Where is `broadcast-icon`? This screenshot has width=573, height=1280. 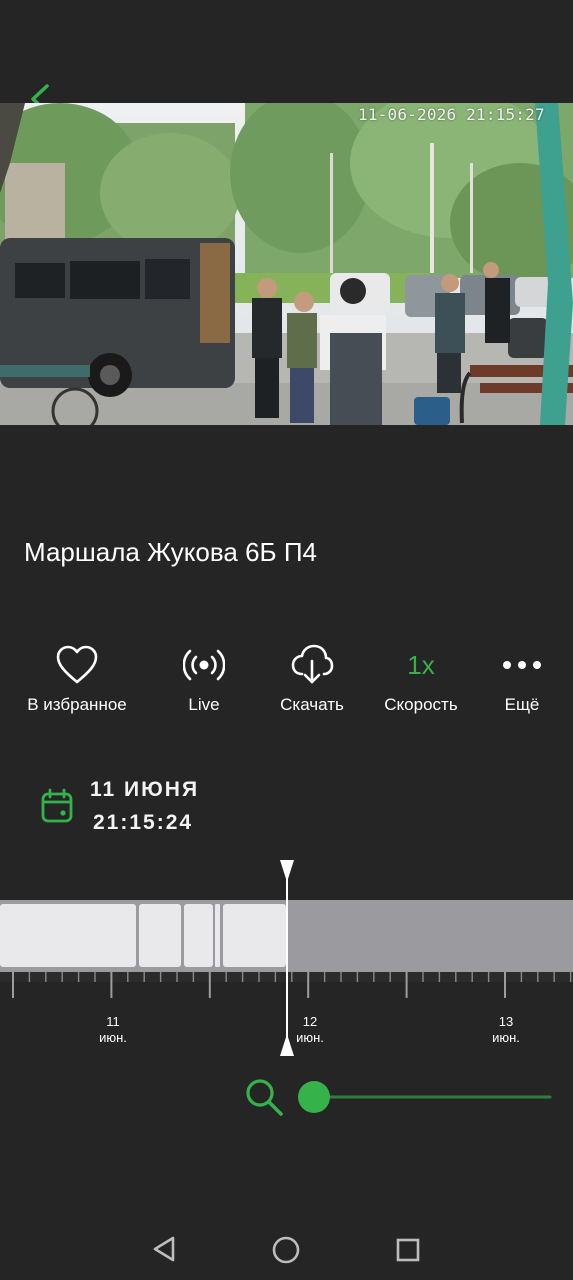 broadcast-icon is located at coordinates (204, 665).